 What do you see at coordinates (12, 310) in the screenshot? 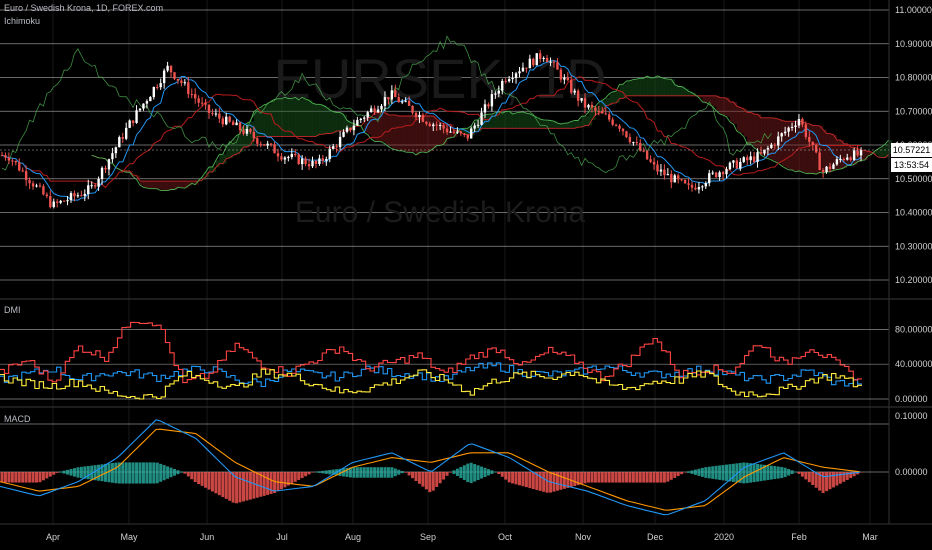
I see `dmi-legend: DMI` at bounding box center [12, 310].